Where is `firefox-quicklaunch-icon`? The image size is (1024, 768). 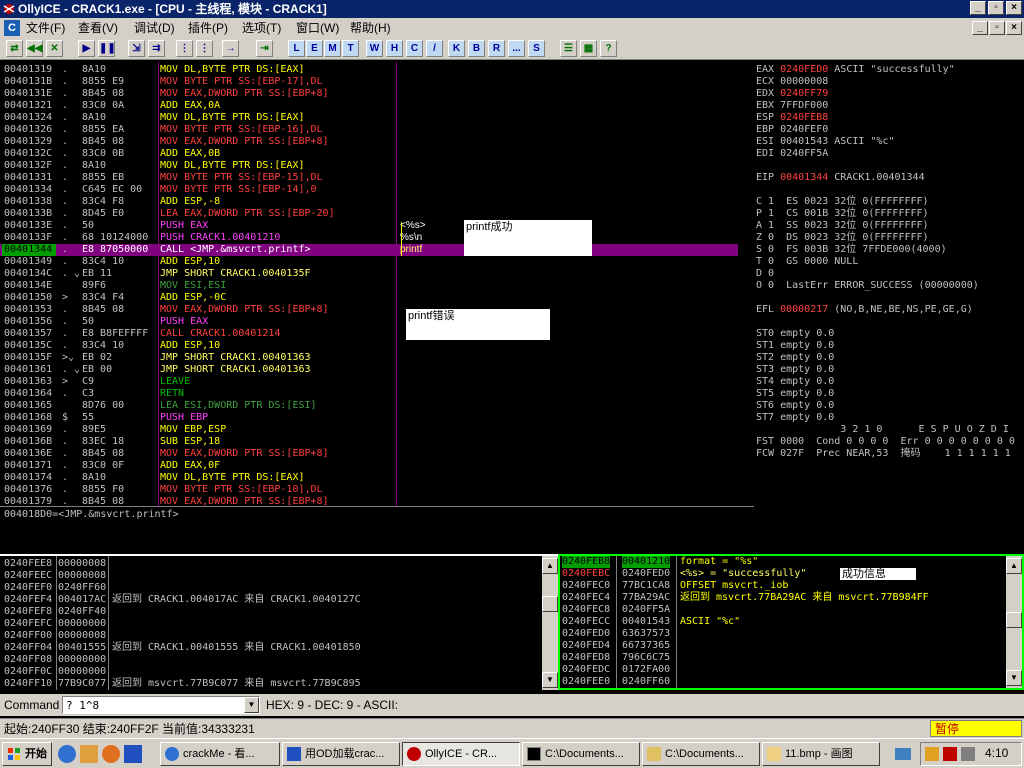
firefox-quicklaunch-icon is located at coordinates (111, 754).